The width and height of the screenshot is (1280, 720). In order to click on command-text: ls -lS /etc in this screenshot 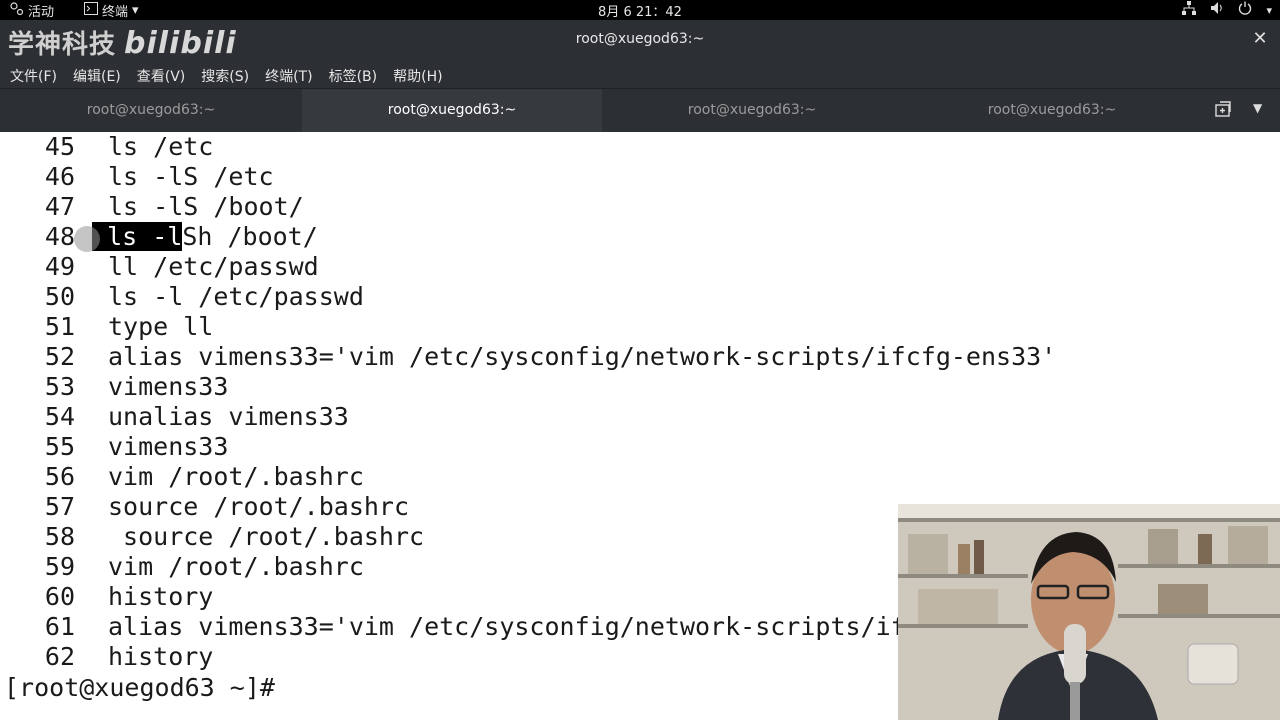, I will do `click(191, 176)`.